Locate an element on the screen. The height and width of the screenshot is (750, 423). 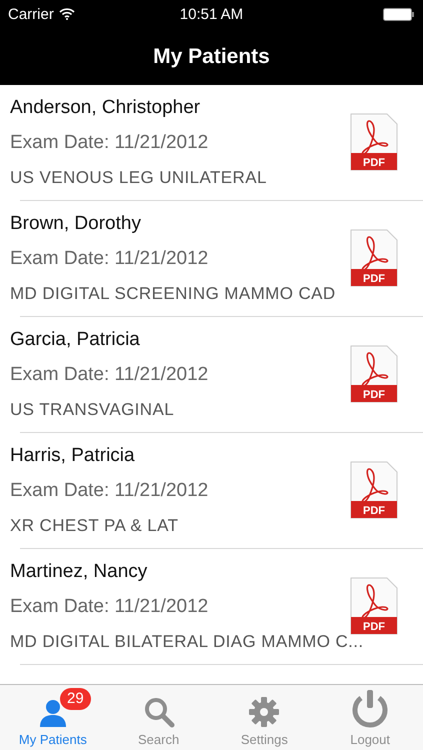
battery-icon is located at coordinates (398, 14).